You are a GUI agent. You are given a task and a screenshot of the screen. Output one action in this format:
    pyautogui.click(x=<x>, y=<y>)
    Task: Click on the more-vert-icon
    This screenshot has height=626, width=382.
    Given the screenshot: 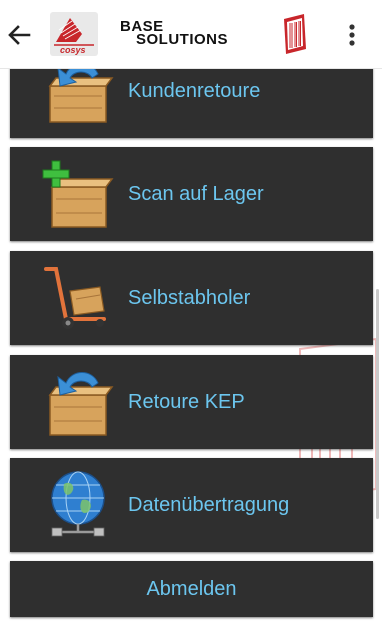 What is the action you would take?
    pyautogui.click(x=352, y=35)
    